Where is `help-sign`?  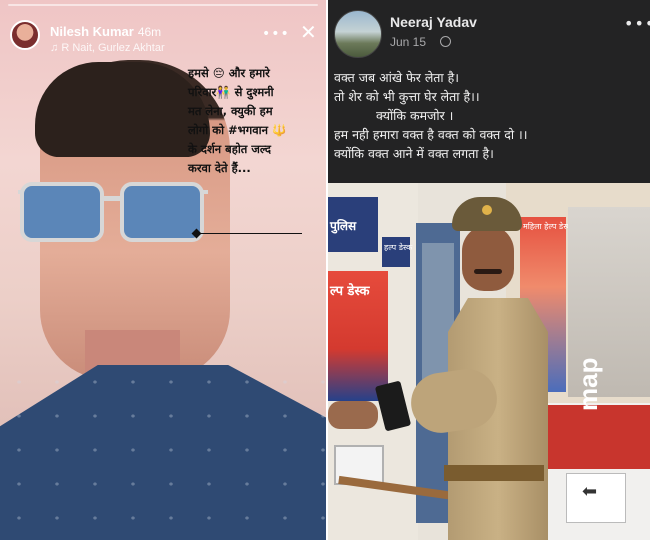 help-sign is located at coordinates (396, 252).